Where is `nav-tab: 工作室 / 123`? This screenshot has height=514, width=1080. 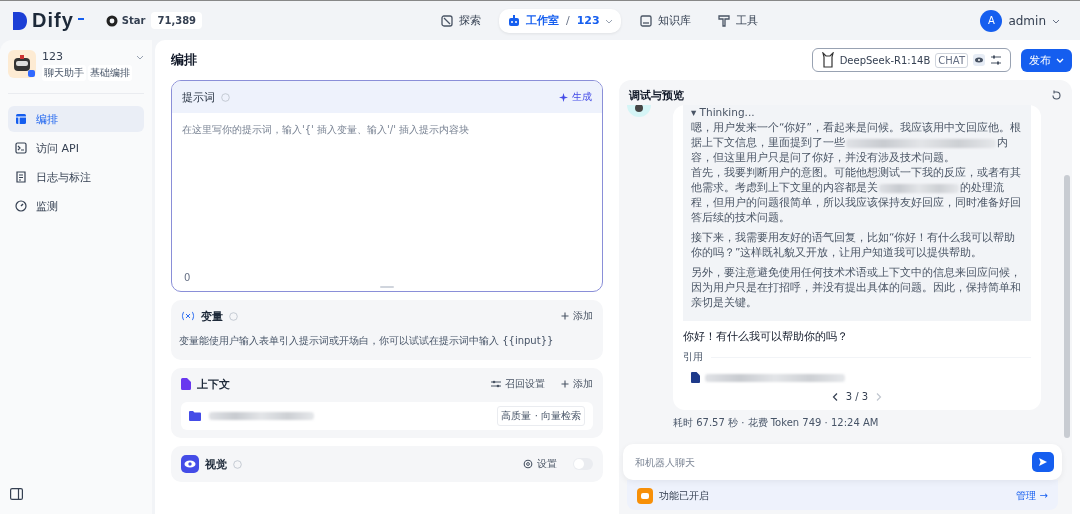 nav-tab: 工作室 / 123 is located at coordinates (560, 20).